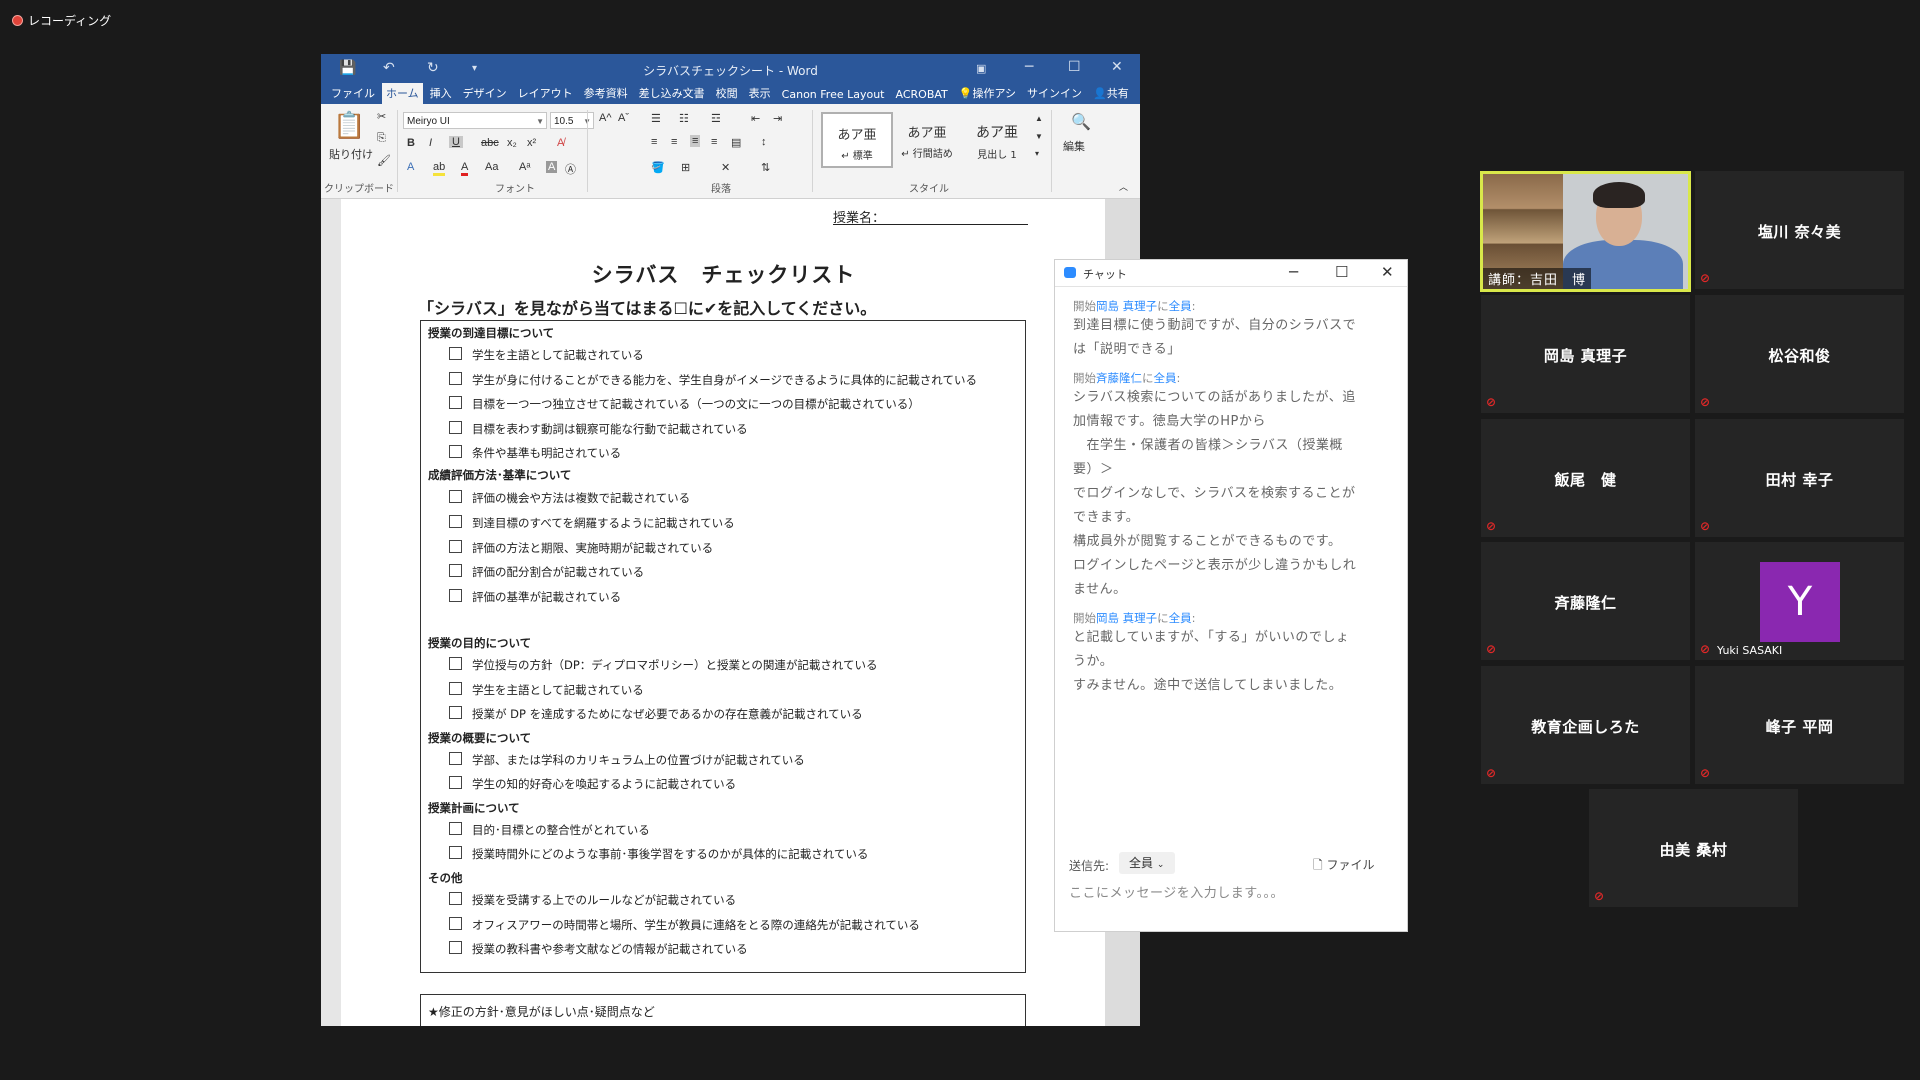 This screenshot has height=1080, width=1920. I want to click on grow-font-icon: A^, so click(605, 118).